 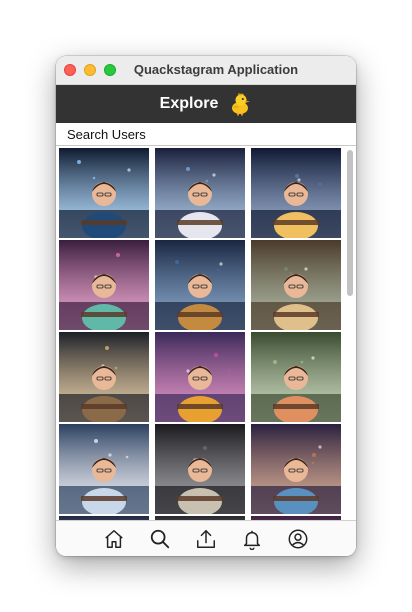 I want to click on home-icon, so click(x=114, y=539).